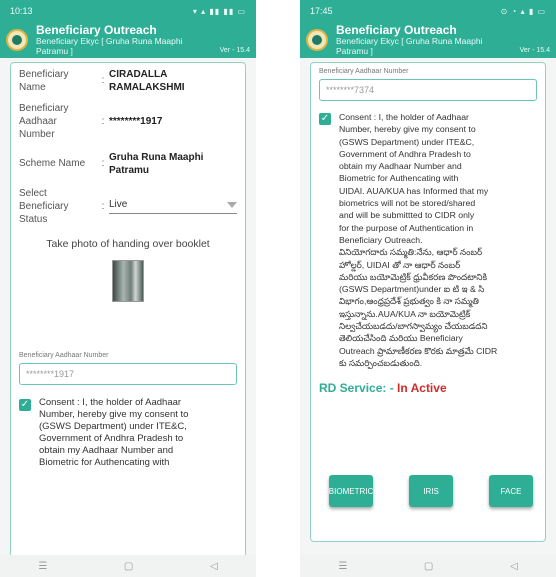 The image size is (556, 577). Describe the element at coordinates (44, 206) in the screenshot. I see `status-label-cont: Beneficiary` at that location.